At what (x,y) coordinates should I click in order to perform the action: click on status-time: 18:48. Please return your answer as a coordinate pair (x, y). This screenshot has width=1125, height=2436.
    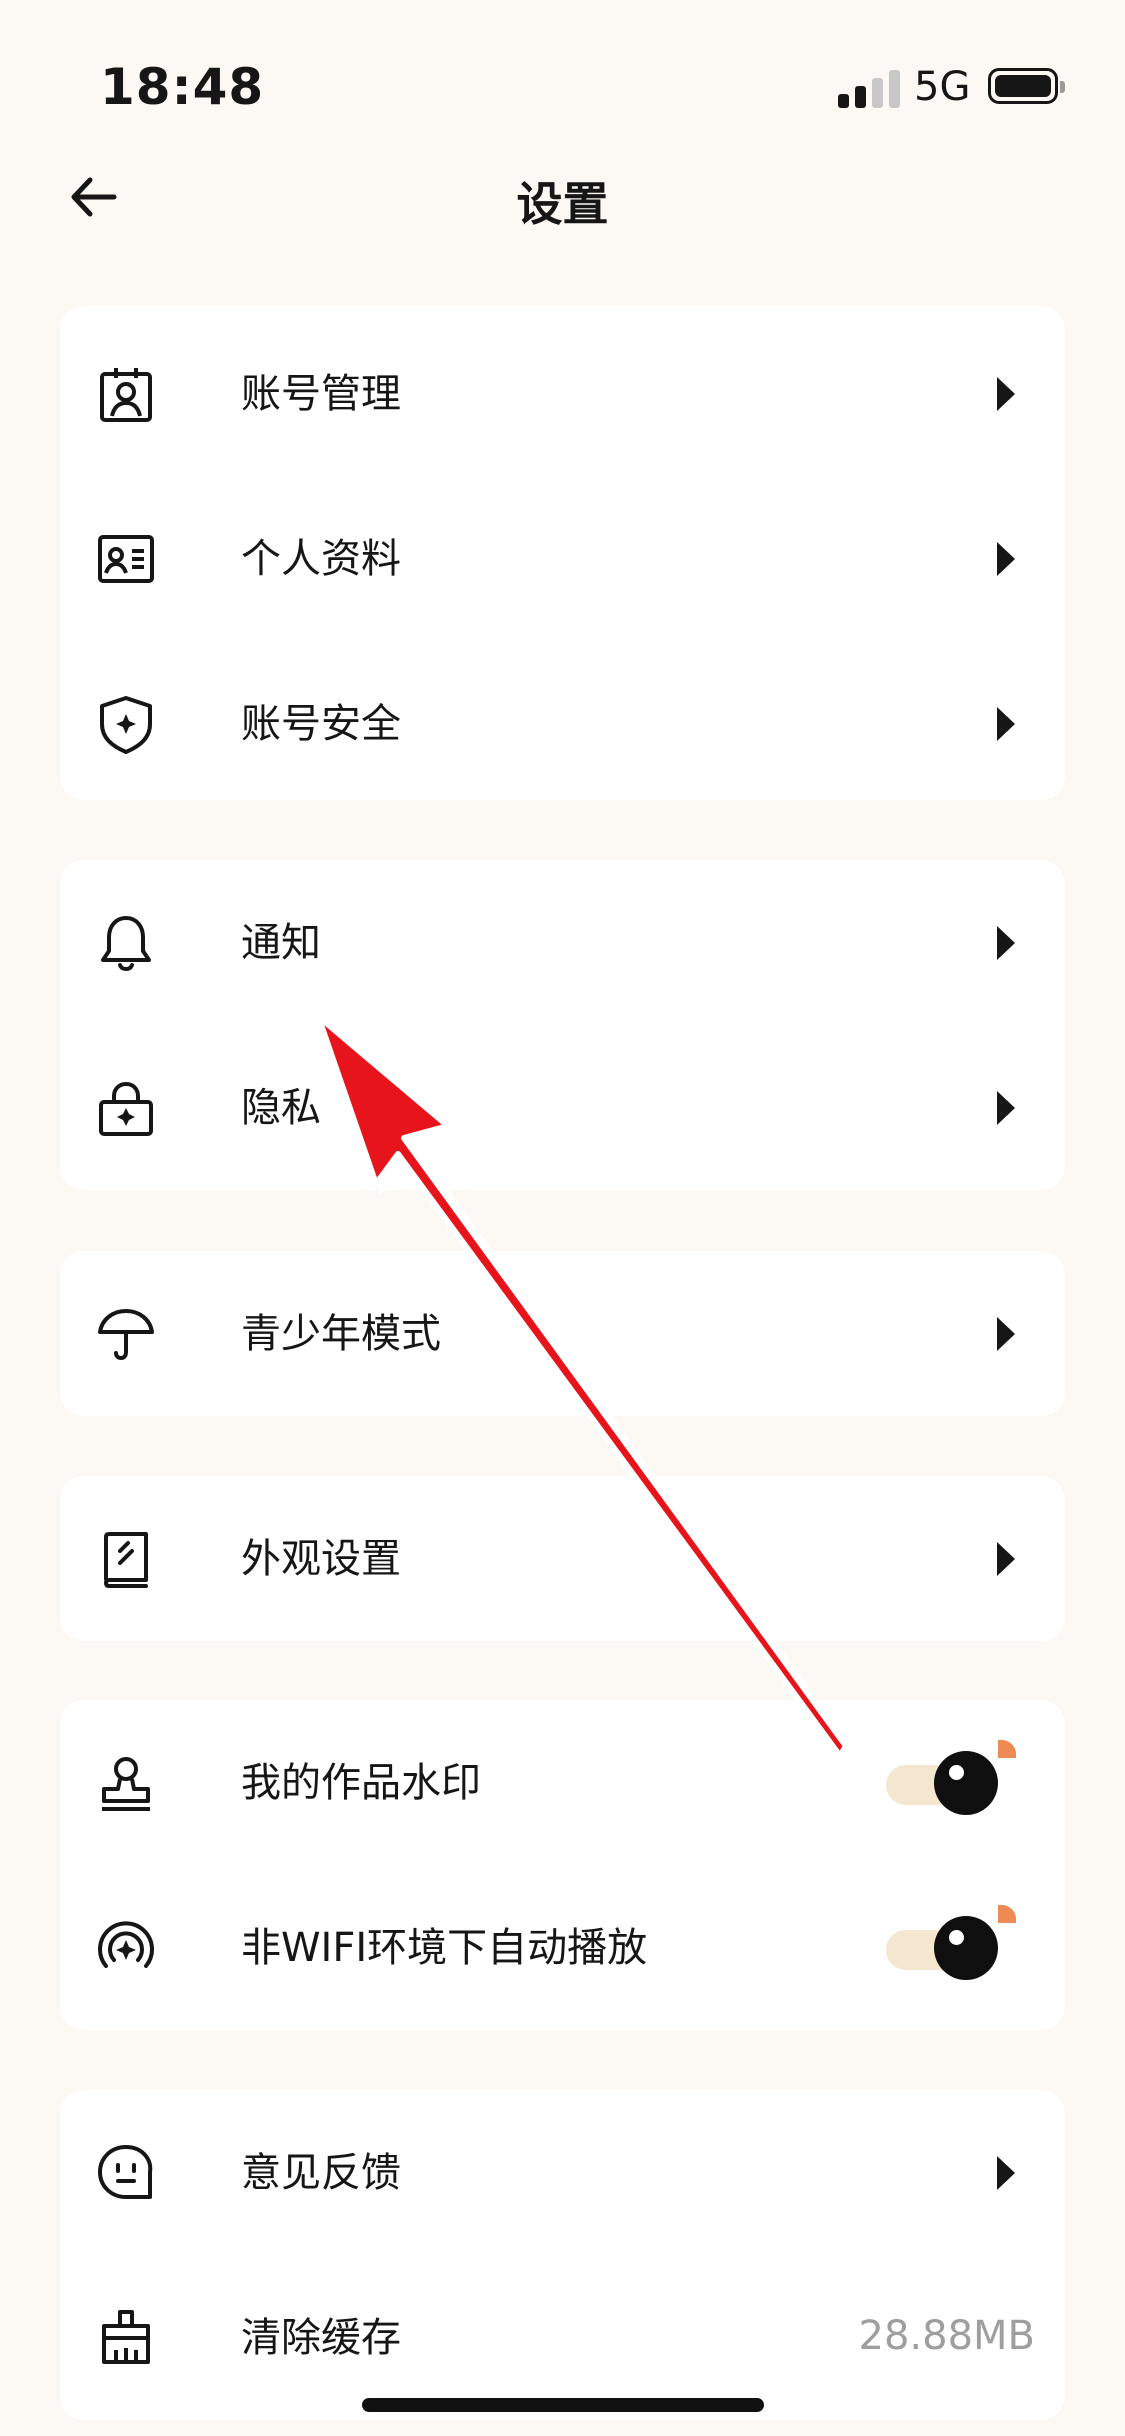
    Looking at the image, I should click on (182, 87).